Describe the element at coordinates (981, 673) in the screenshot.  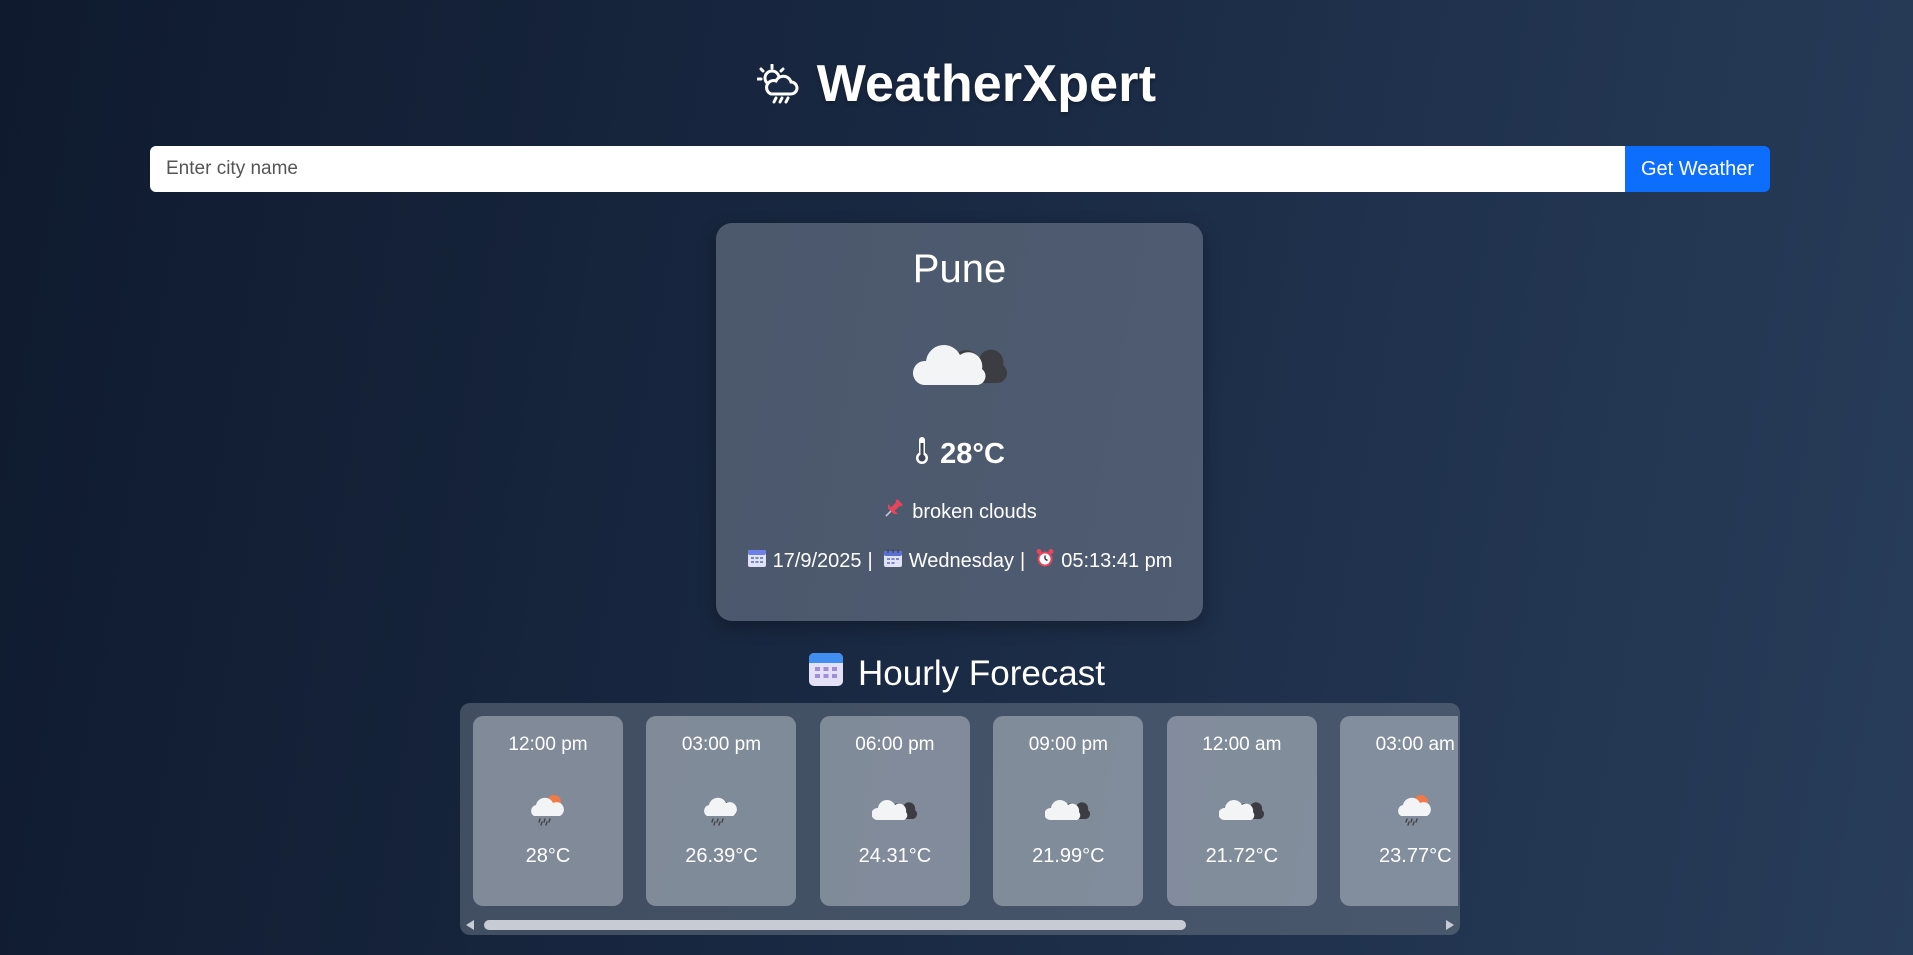
I see `hourly-forecast-title: Hourly Forecast` at that location.